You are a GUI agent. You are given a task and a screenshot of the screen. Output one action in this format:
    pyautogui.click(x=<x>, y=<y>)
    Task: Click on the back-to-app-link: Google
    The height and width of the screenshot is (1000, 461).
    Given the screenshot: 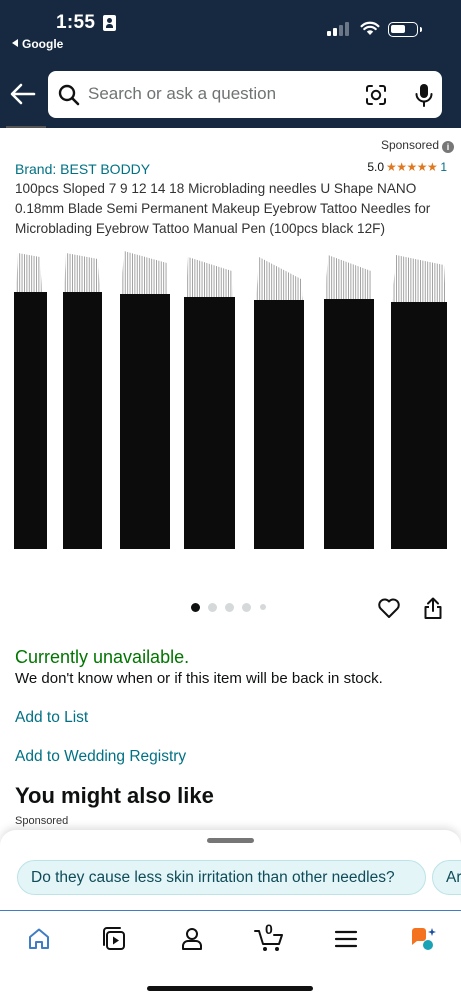 What is the action you would take?
    pyautogui.click(x=37, y=44)
    